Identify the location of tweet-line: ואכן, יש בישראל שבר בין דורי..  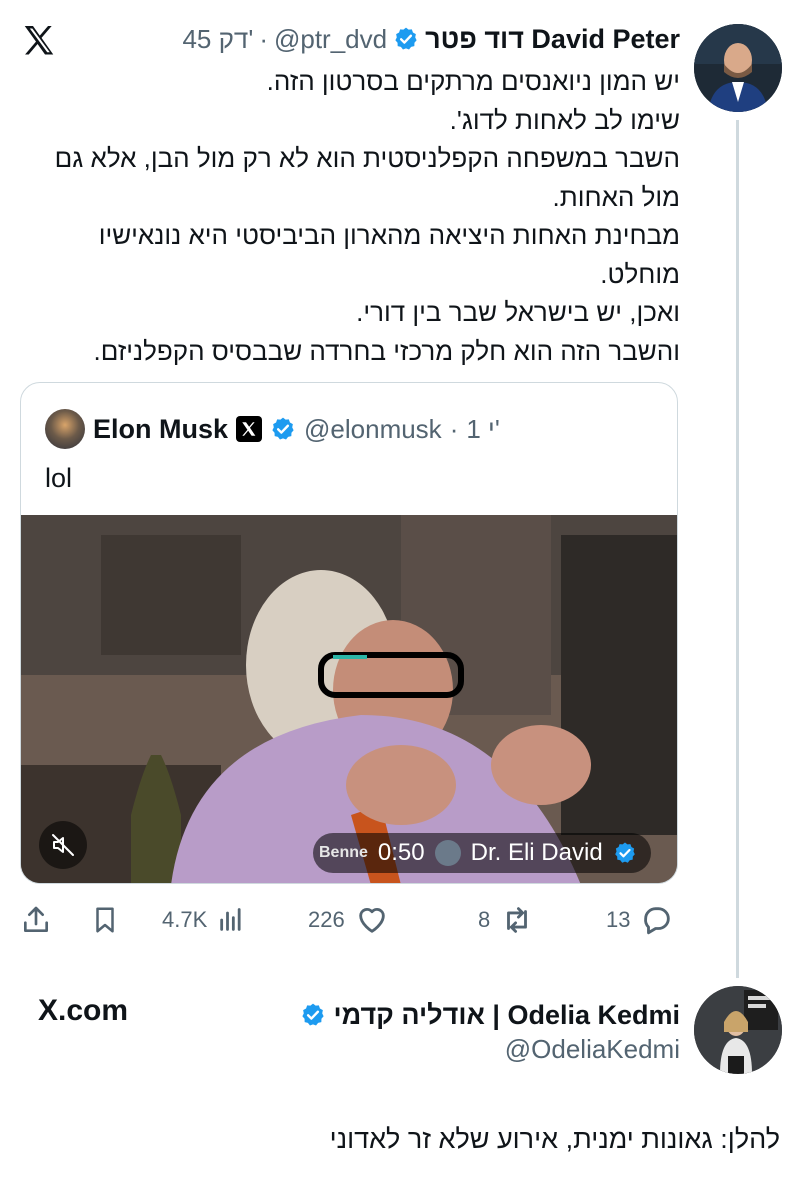
(518, 312).